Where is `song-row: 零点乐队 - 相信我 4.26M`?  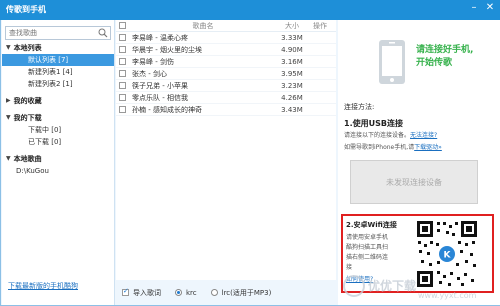
song-row: 零点乐队 - 相信我 4.26M is located at coordinates (226, 98).